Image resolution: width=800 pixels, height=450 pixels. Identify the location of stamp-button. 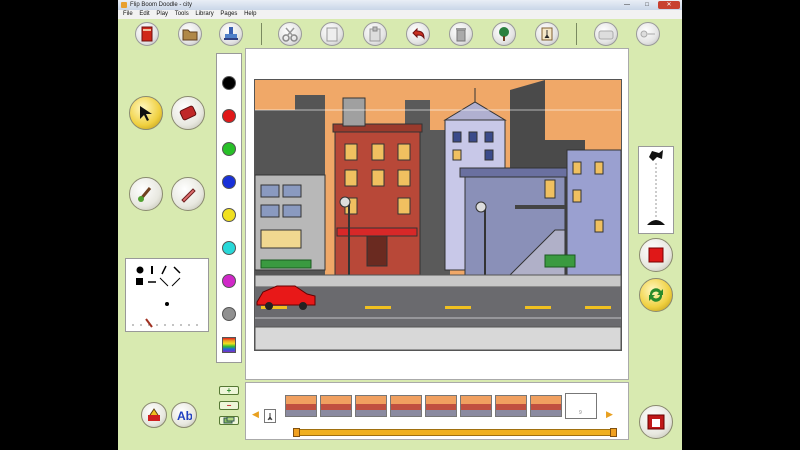
(231, 34).